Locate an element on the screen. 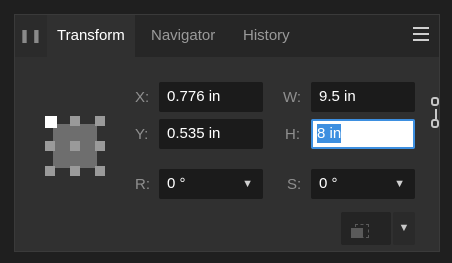 Image resolution: width=452 pixels, height=263 pixels. anchor-middle-left is located at coordinates (50, 146).